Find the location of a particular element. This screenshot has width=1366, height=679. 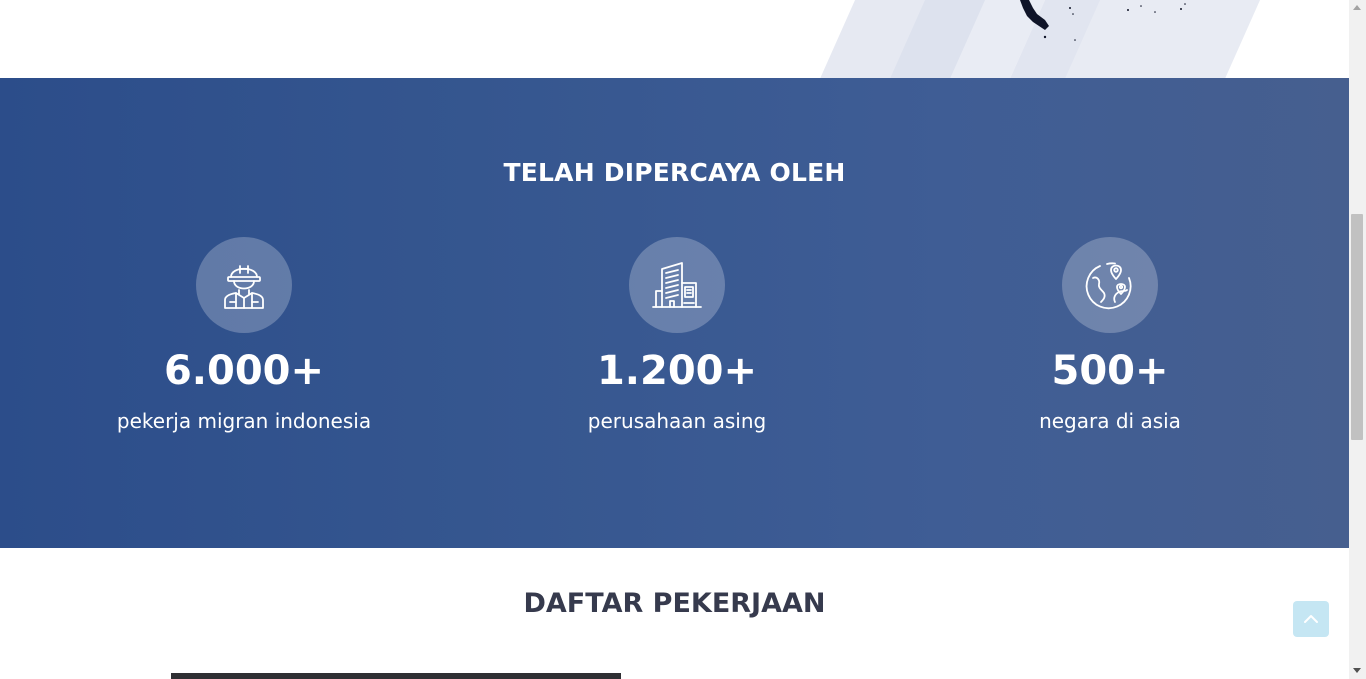

scroll-up-arrow-icon is located at coordinates (1357, 7).